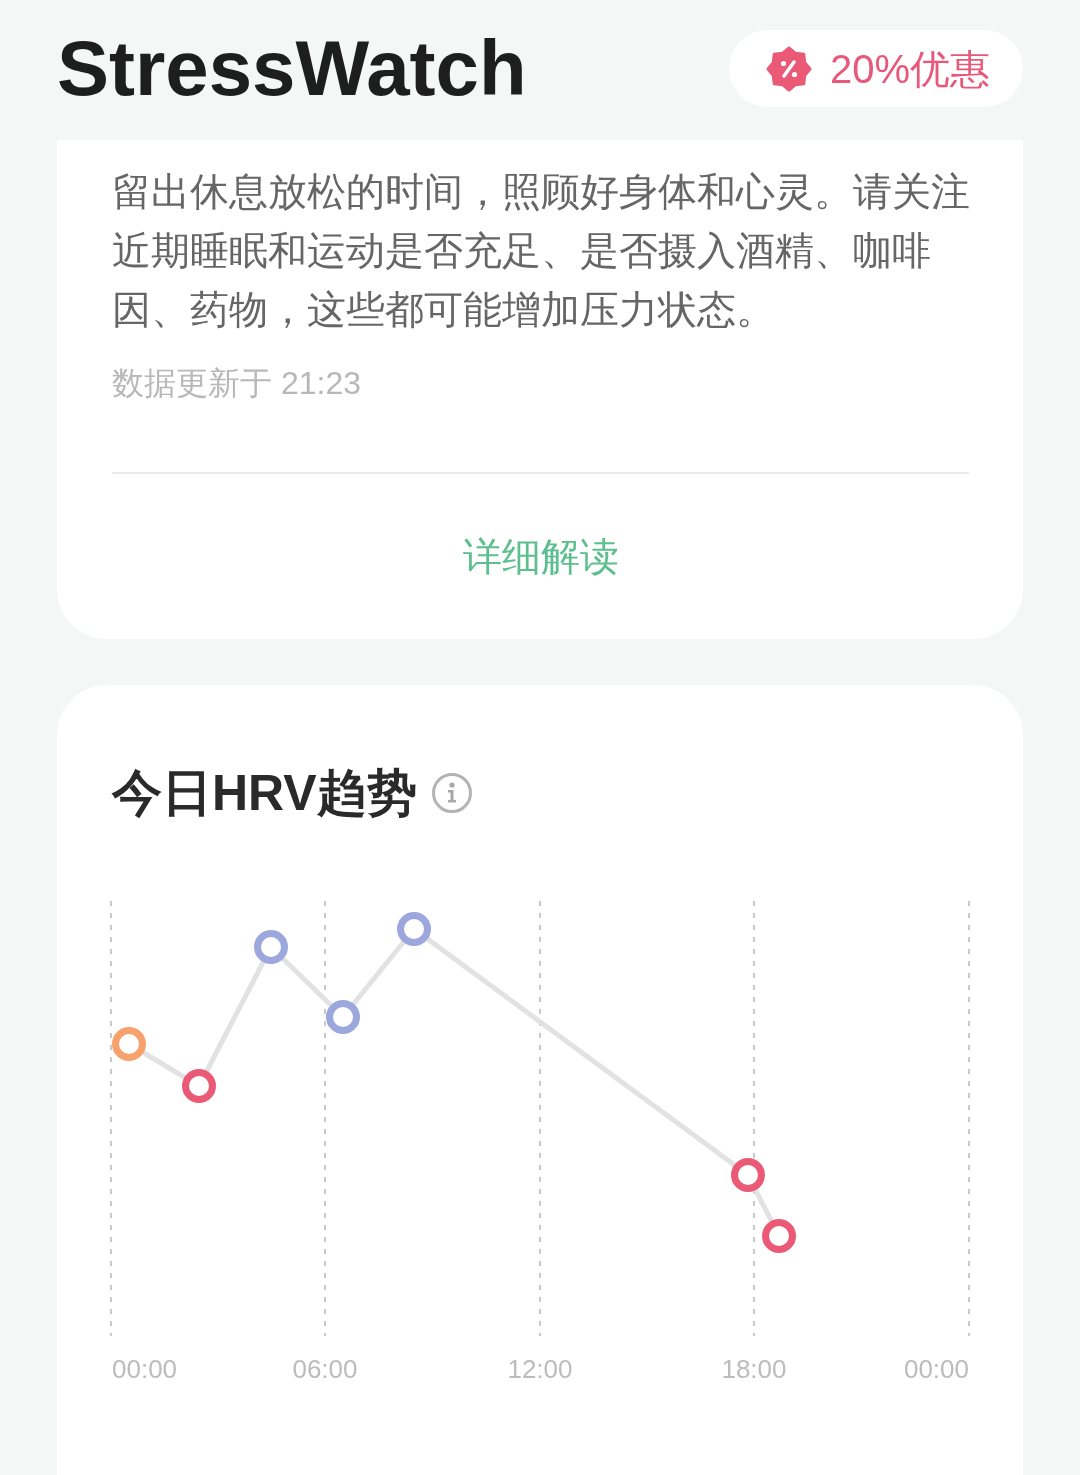  I want to click on app-title: StressWatch, so click(292, 68).